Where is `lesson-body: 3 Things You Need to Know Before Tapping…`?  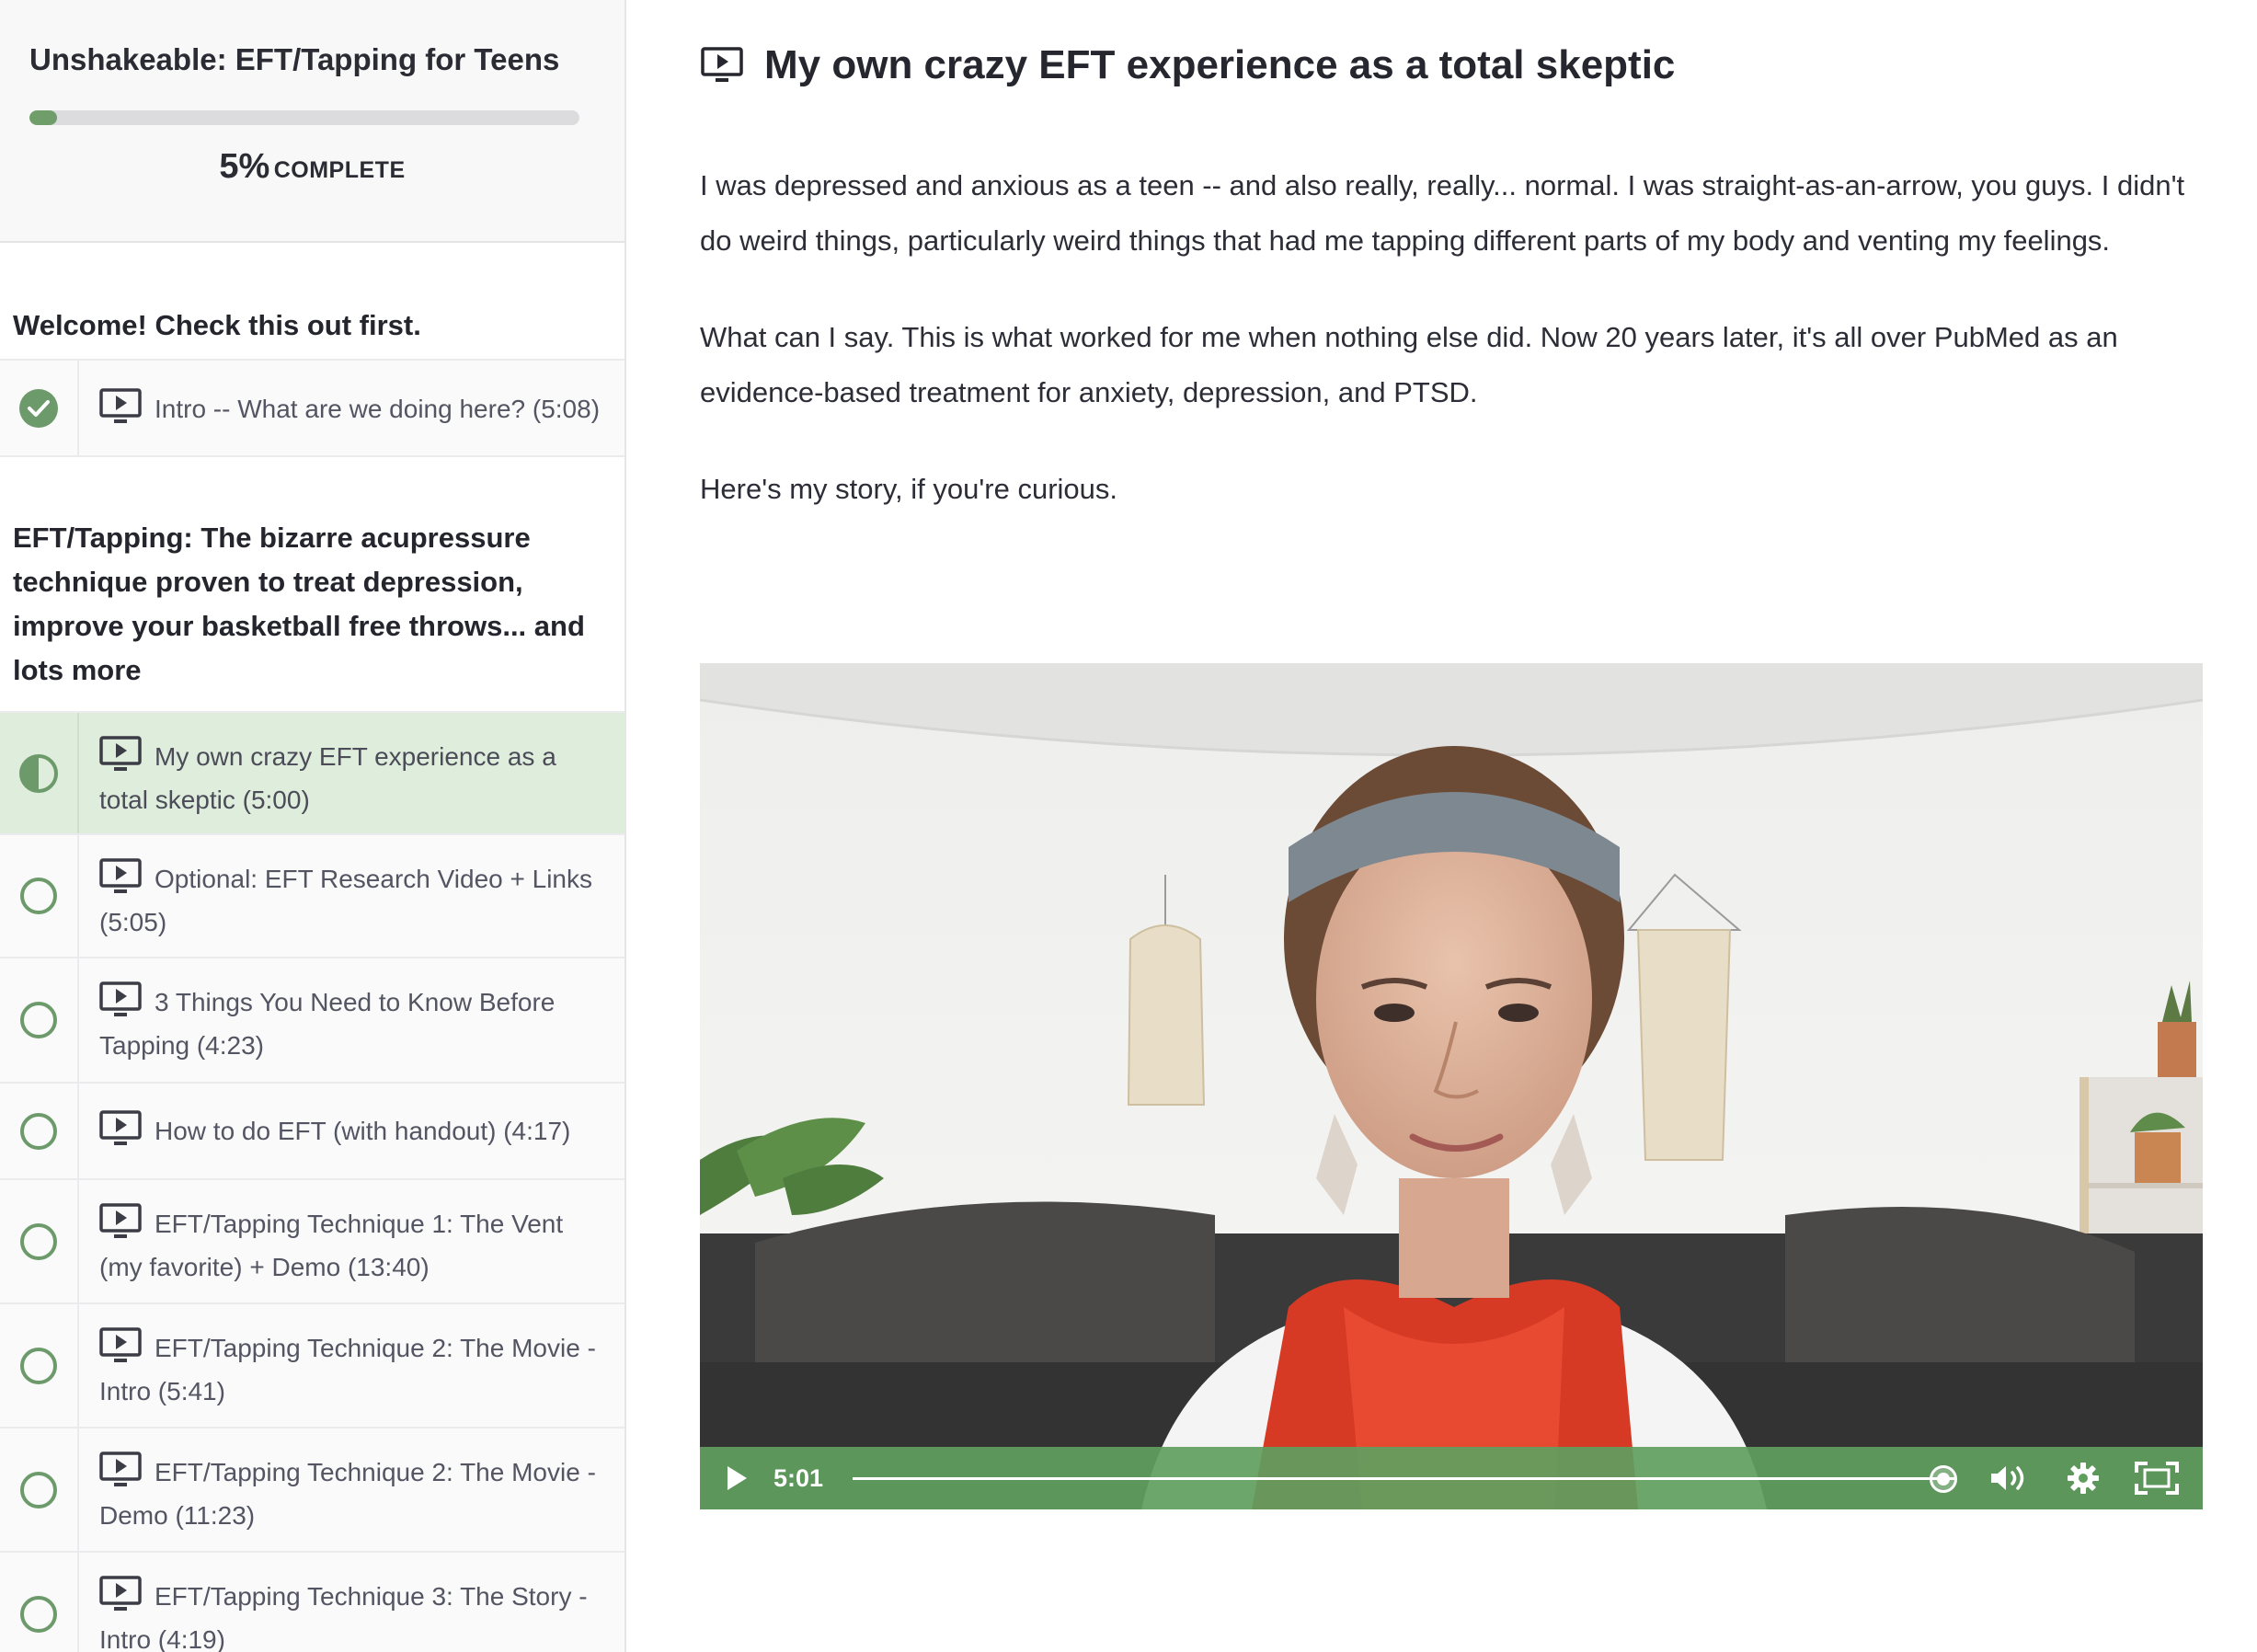
lesson-body: 3 Things You Need to Know Before Tapping… is located at coordinates (351, 1020).